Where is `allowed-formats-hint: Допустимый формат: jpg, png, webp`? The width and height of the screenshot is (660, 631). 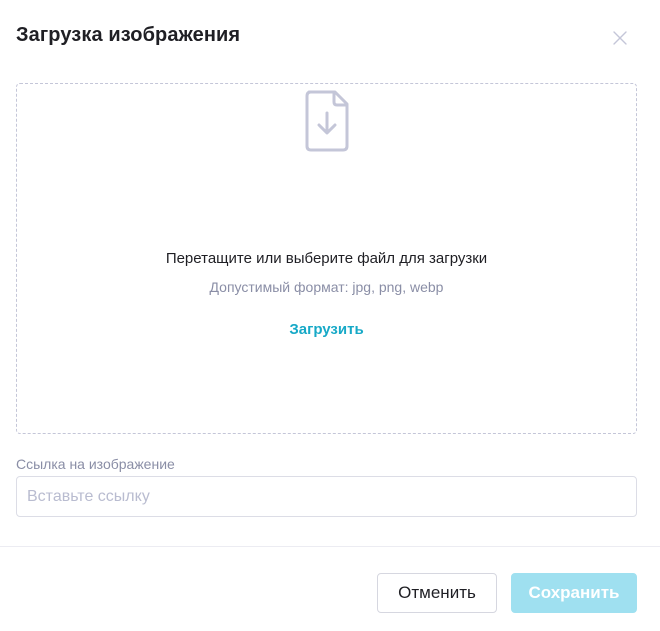 allowed-formats-hint: Допустимый формат: jpg, png, webp is located at coordinates (326, 287).